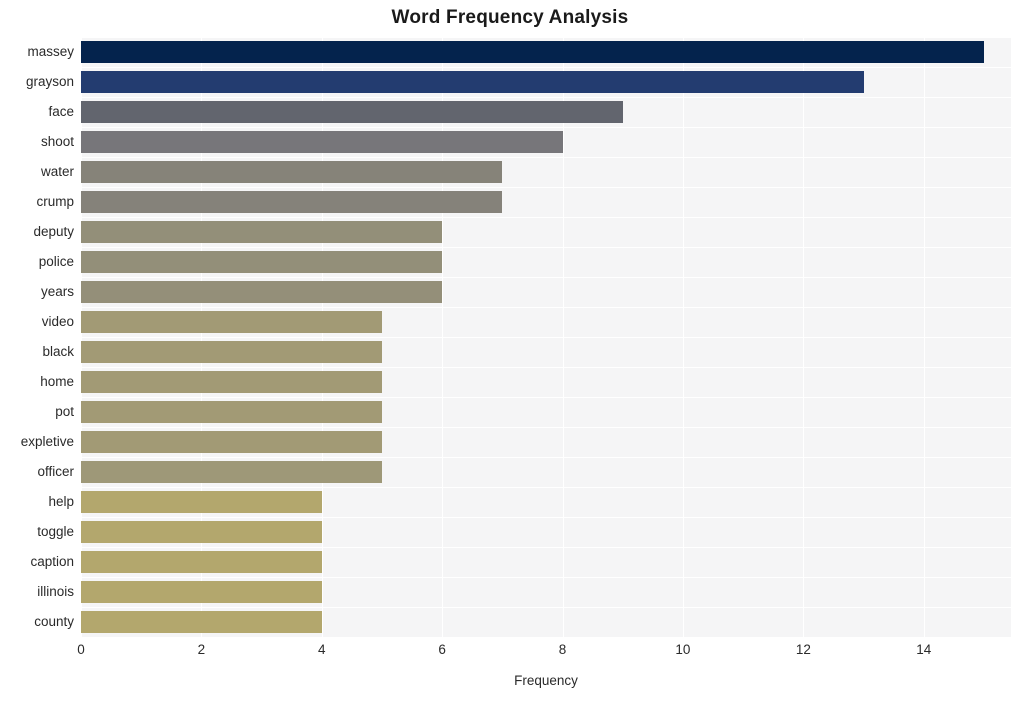  I want to click on x-tick-label: 12, so click(803, 649).